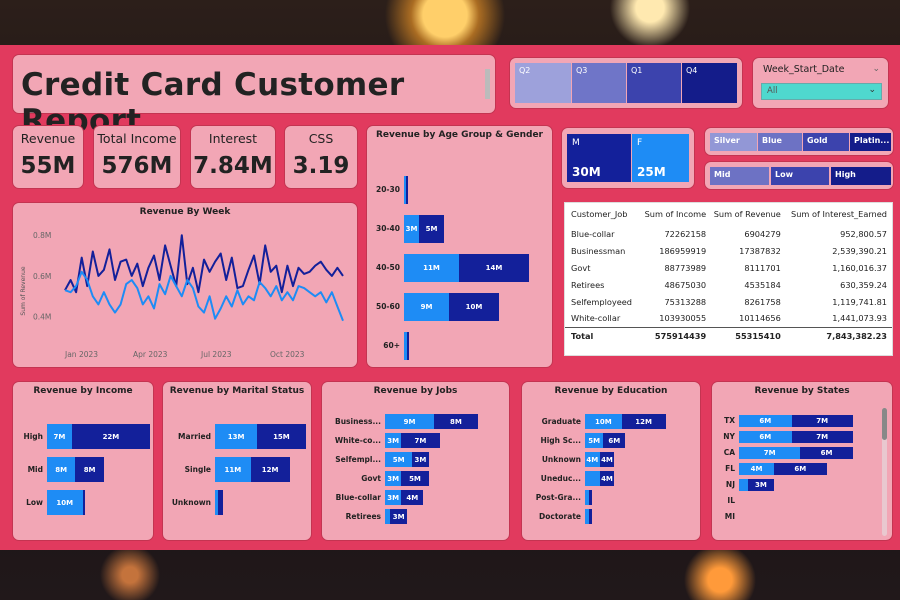 The height and width of the screenshot is (600, 900). I want to click on quarter-slicer: Q2 Q3 Q1 Q4, so click(626, 83).